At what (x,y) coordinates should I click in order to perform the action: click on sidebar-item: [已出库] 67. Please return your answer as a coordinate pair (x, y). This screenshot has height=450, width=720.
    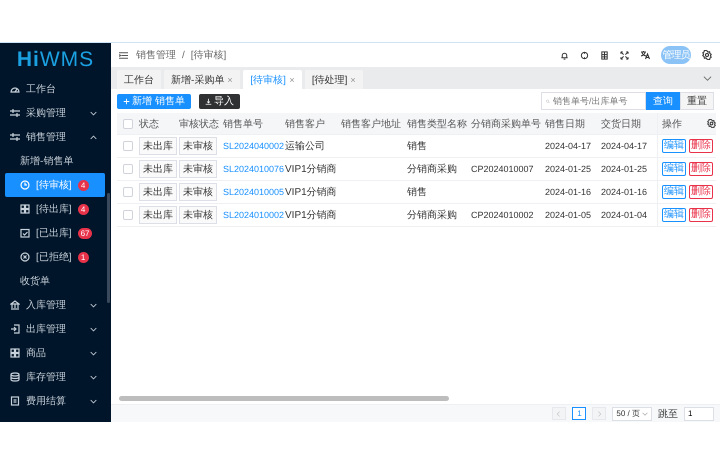
    Looking at the image, I should click on (52, 233).